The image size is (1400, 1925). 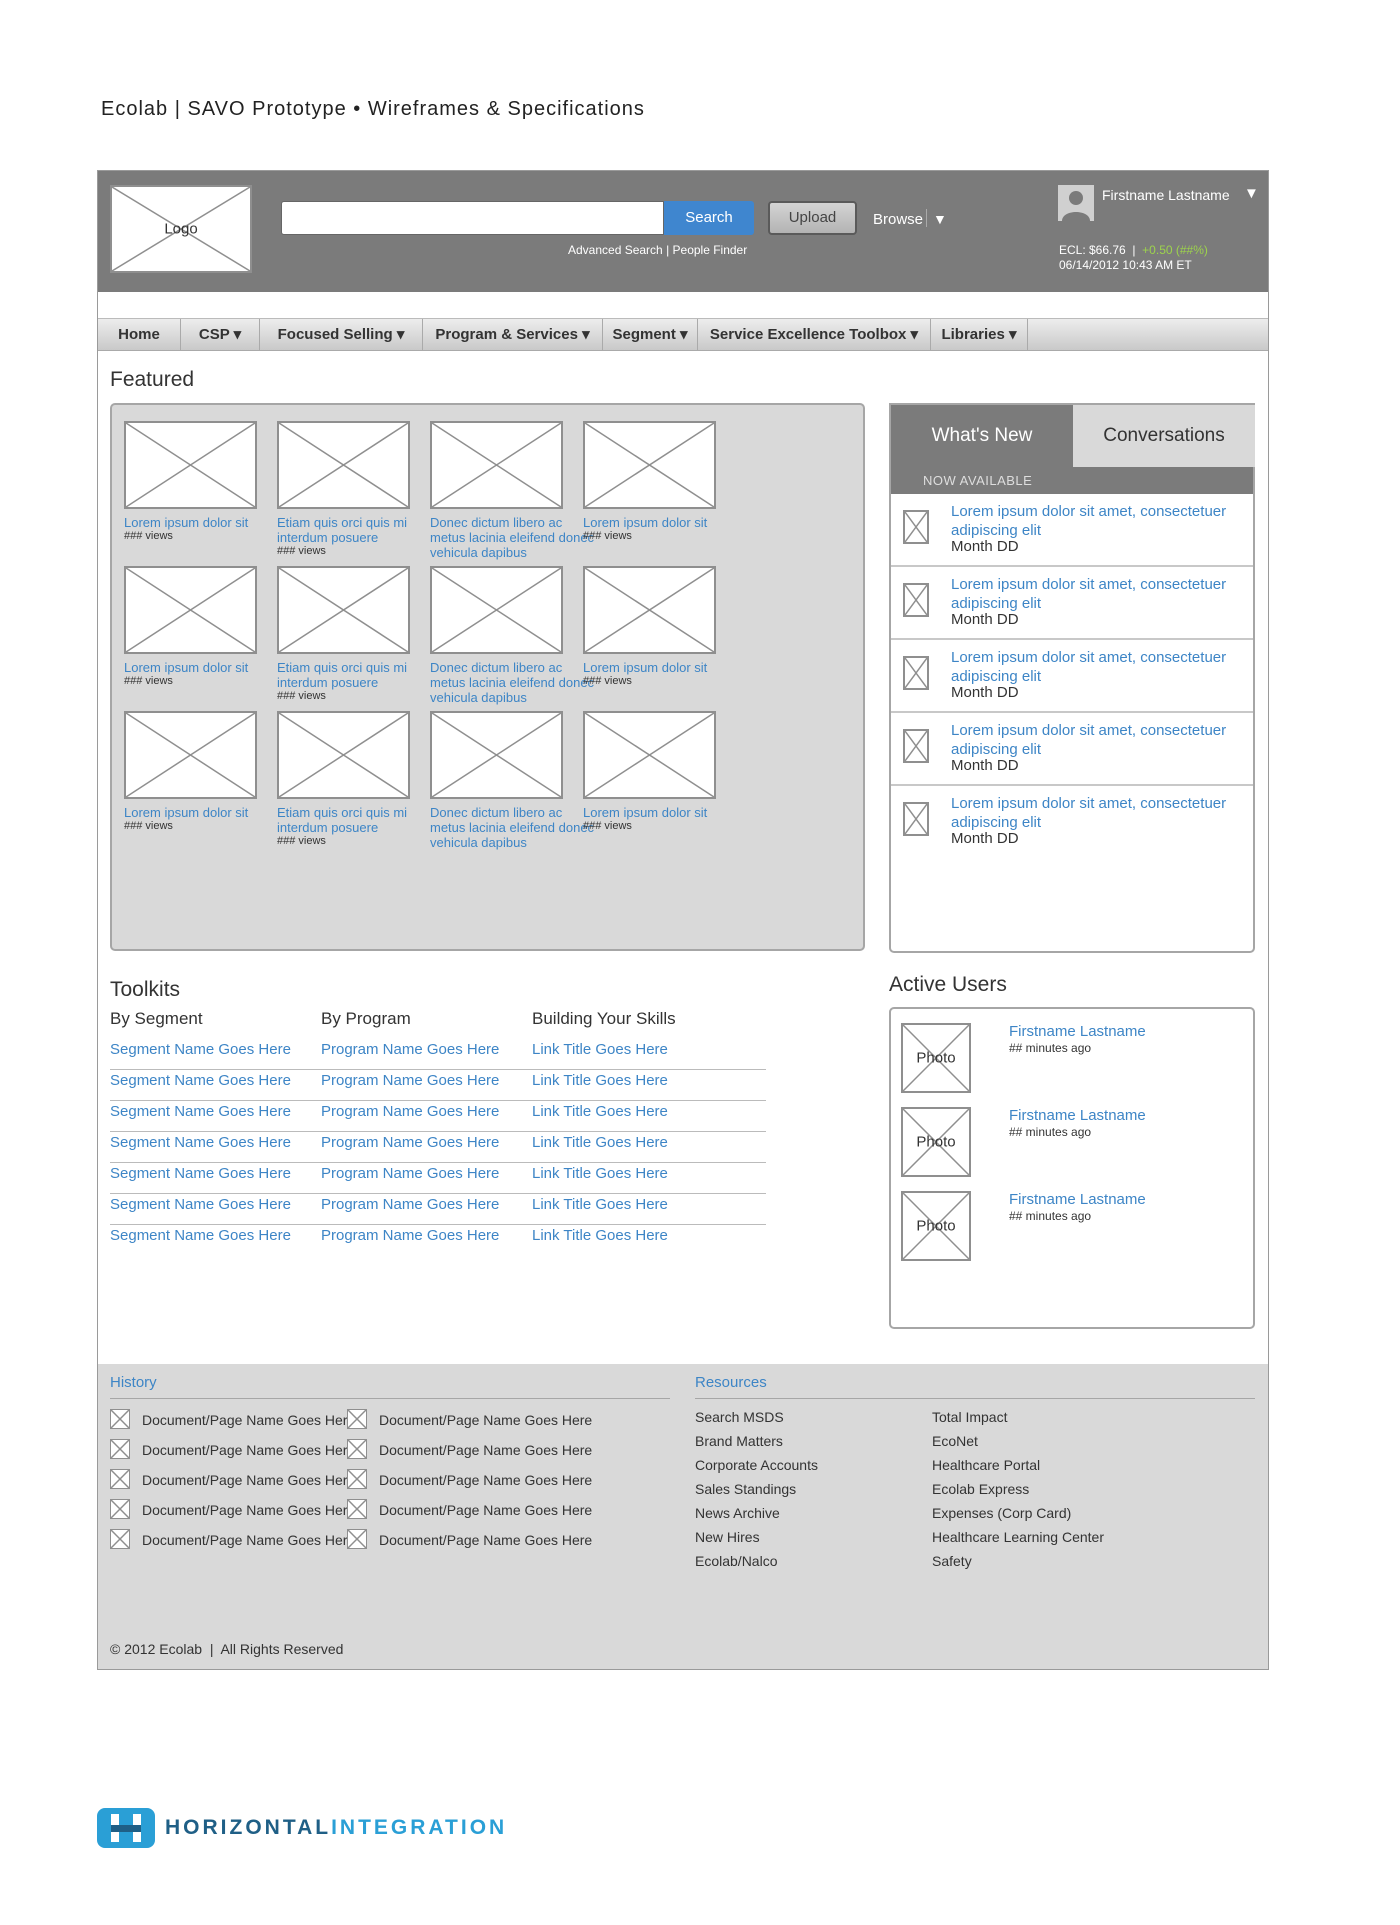 I want to click on resource-link: Brand Matters, so click(x=739, y=1441).